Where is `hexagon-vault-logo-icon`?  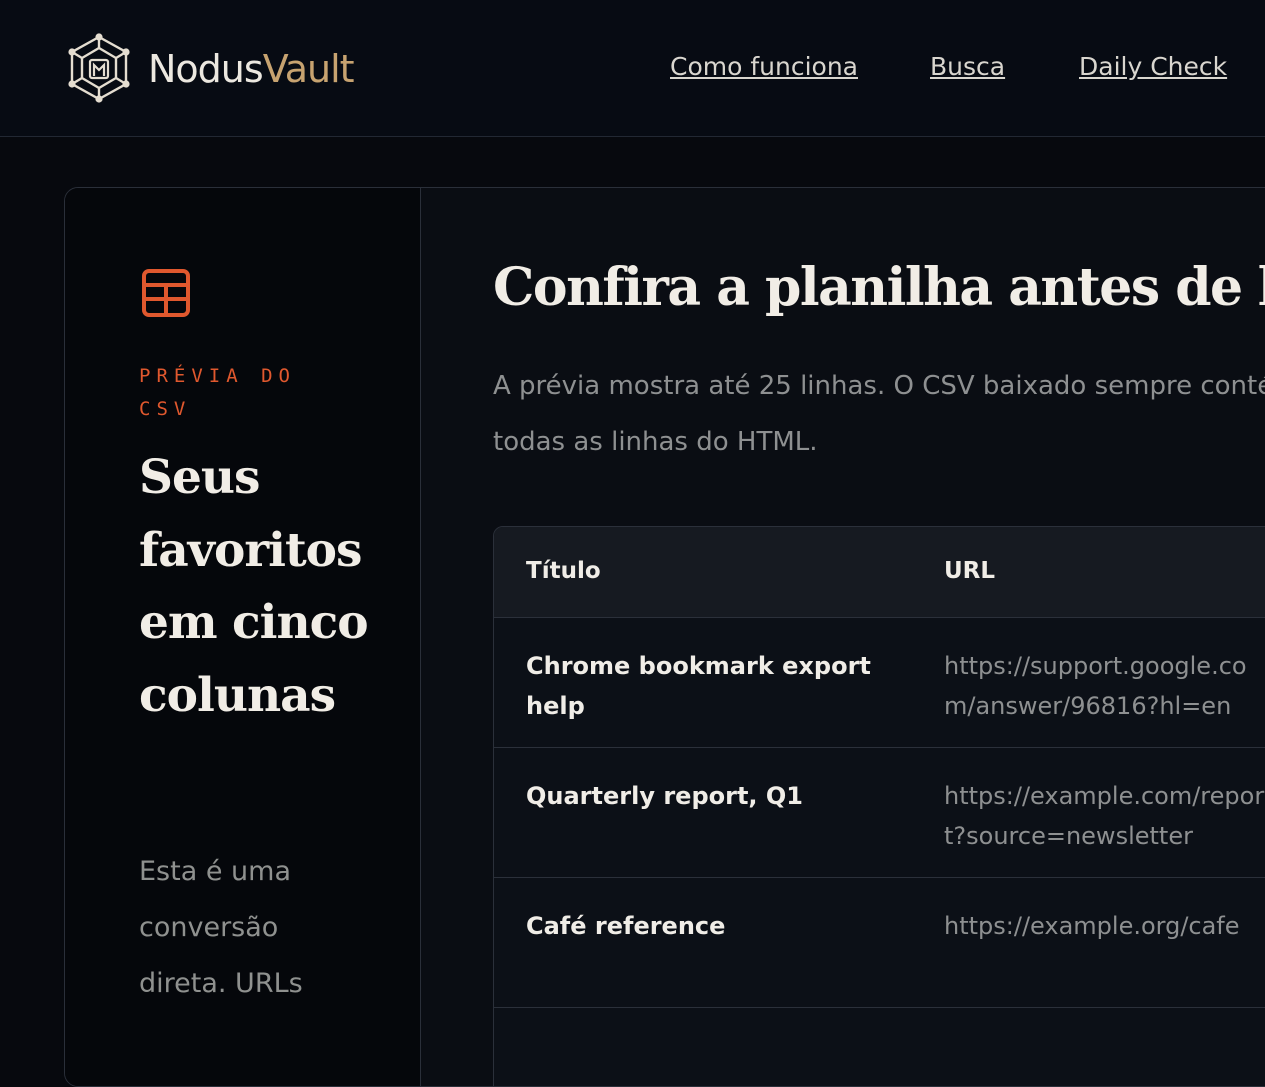
hexagon-vault-logo-icon is located at coordinates (99, 69).